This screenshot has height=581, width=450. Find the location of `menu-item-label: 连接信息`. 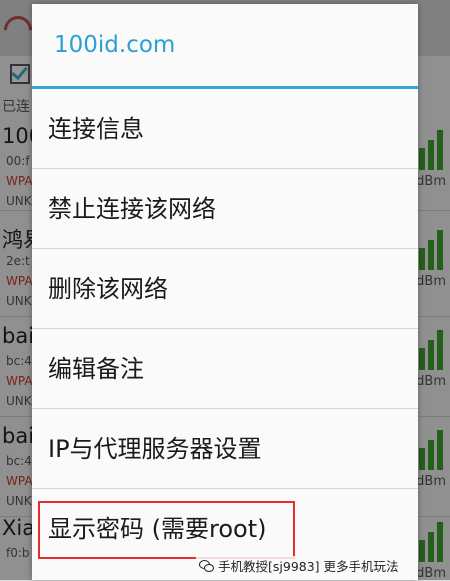

menu-item-label: 连接信息 is located at coordinates (96, 129).